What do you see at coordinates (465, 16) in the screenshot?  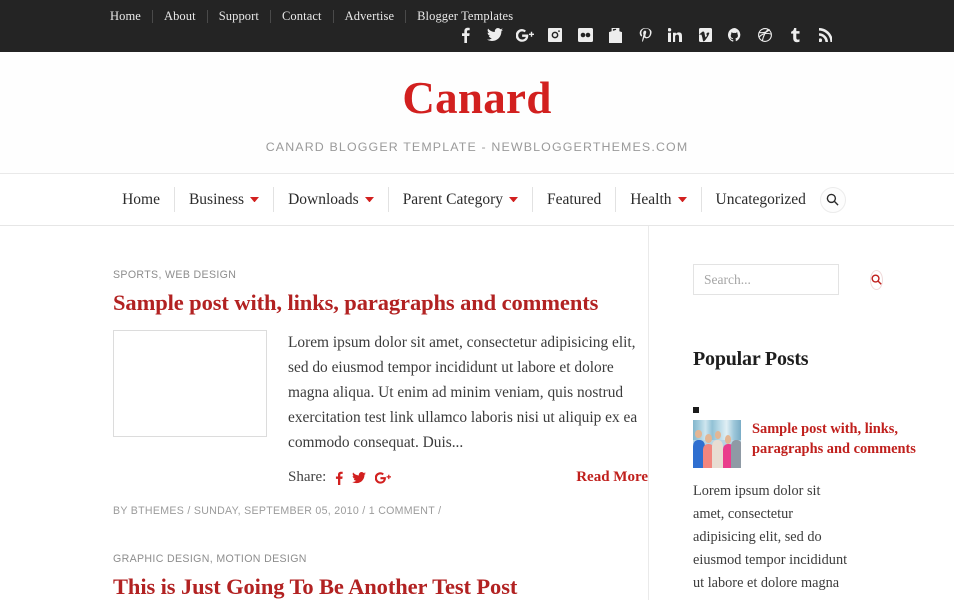 I see `top-nav-item-blogger-templates: Blogger Templates` at bounding box center [465, 16].